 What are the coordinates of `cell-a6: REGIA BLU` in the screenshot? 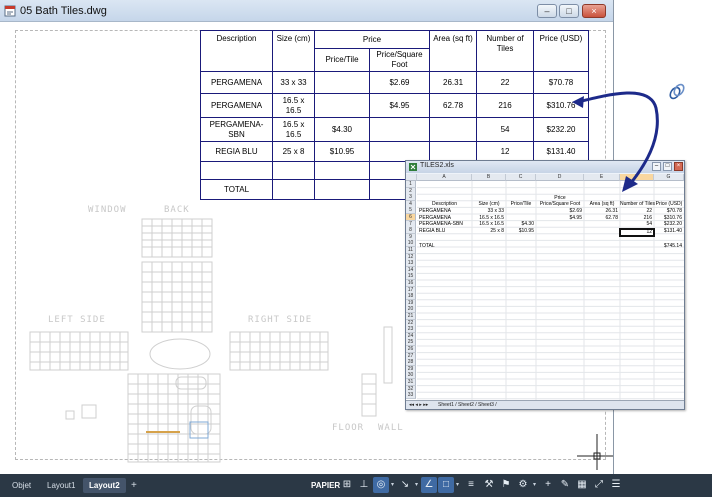 It's located at (445, 231).